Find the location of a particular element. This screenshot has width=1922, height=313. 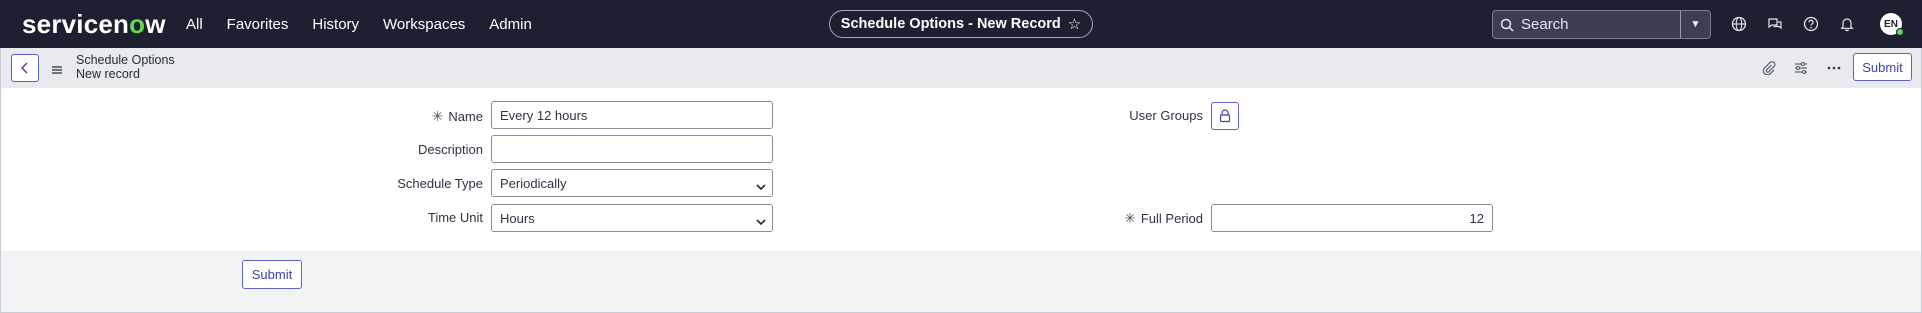

full-period-label: ✳ Full Period is located at coordinates (1152, 218).